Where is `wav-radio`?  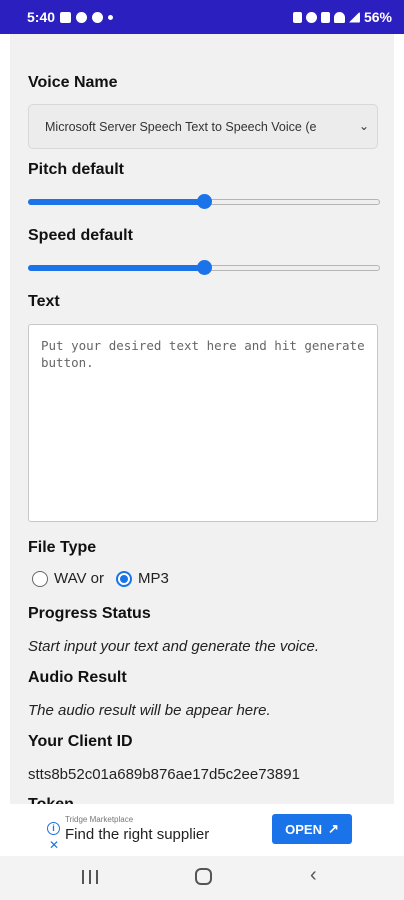 wav-radio is located at coordinates (40, 578).